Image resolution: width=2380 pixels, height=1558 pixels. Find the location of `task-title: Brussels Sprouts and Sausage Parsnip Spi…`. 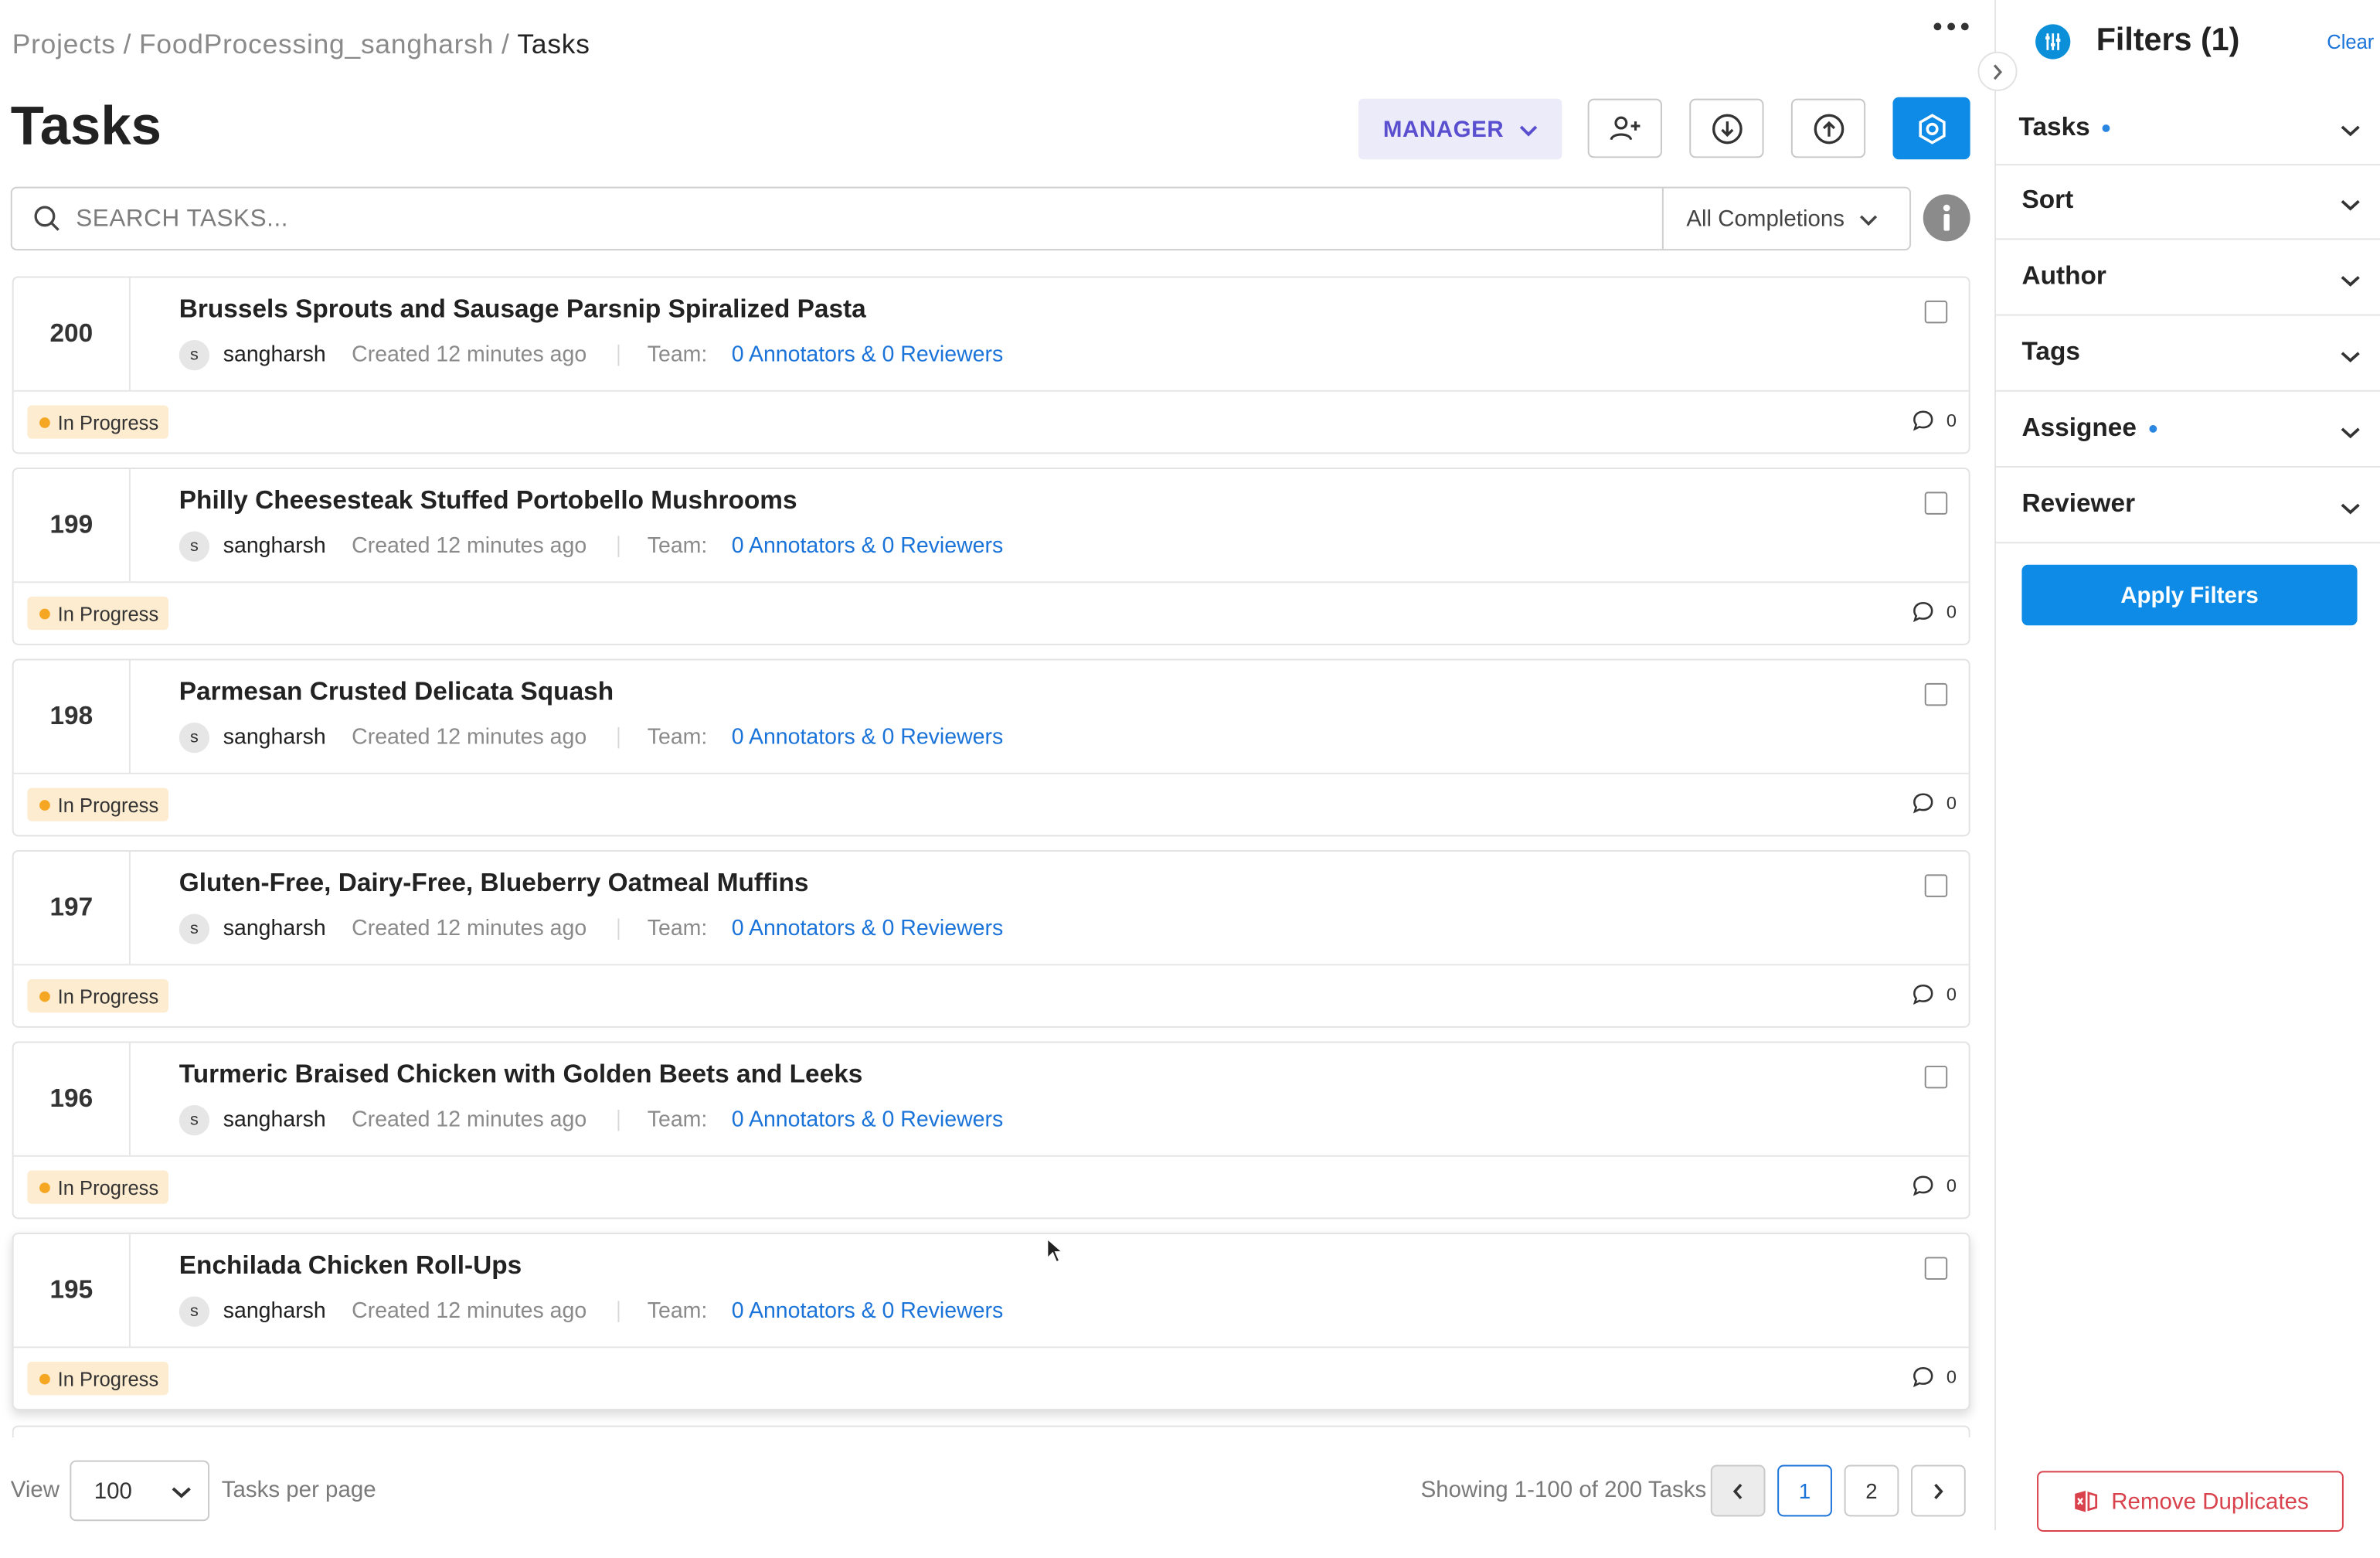

task-title: Brussels Sprouts and Sausage Parsnip Spi… is located at coordinates (522, 309).